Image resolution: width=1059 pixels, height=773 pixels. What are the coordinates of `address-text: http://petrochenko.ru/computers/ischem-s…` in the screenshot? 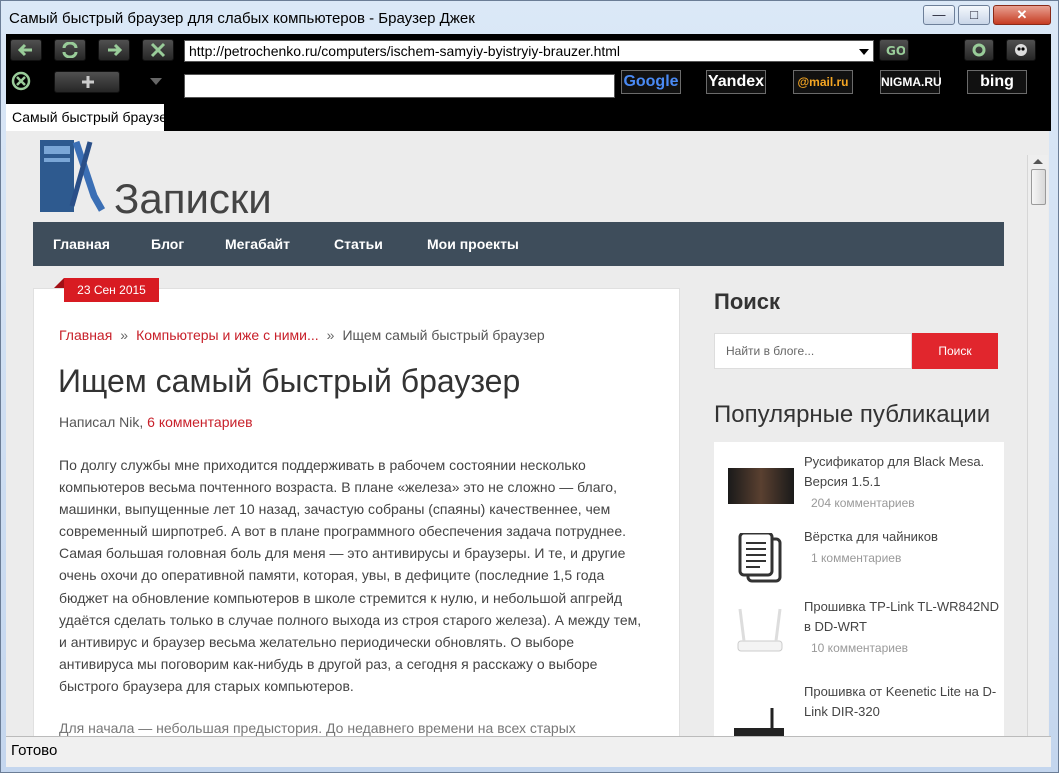 It's located at (405, 51).